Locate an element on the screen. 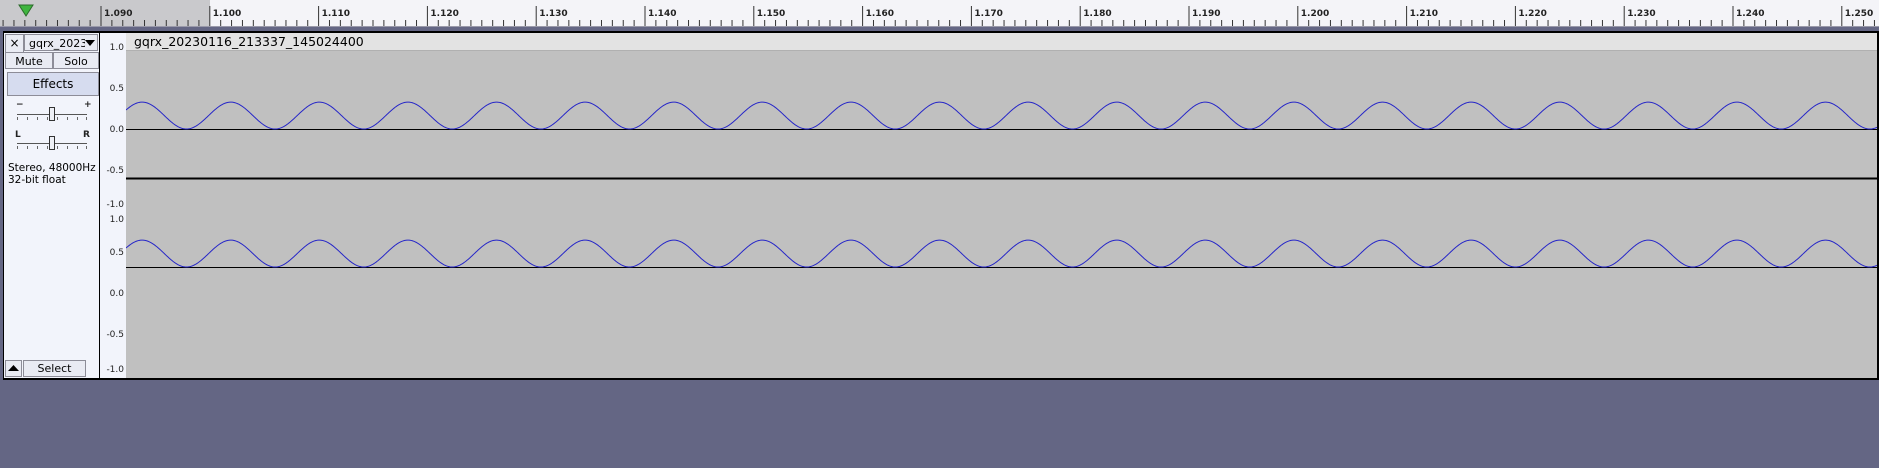 Image resolution: width=1879 pixels, height=468 pixels. solo-button: Solo is located at coordinates (76, 60).